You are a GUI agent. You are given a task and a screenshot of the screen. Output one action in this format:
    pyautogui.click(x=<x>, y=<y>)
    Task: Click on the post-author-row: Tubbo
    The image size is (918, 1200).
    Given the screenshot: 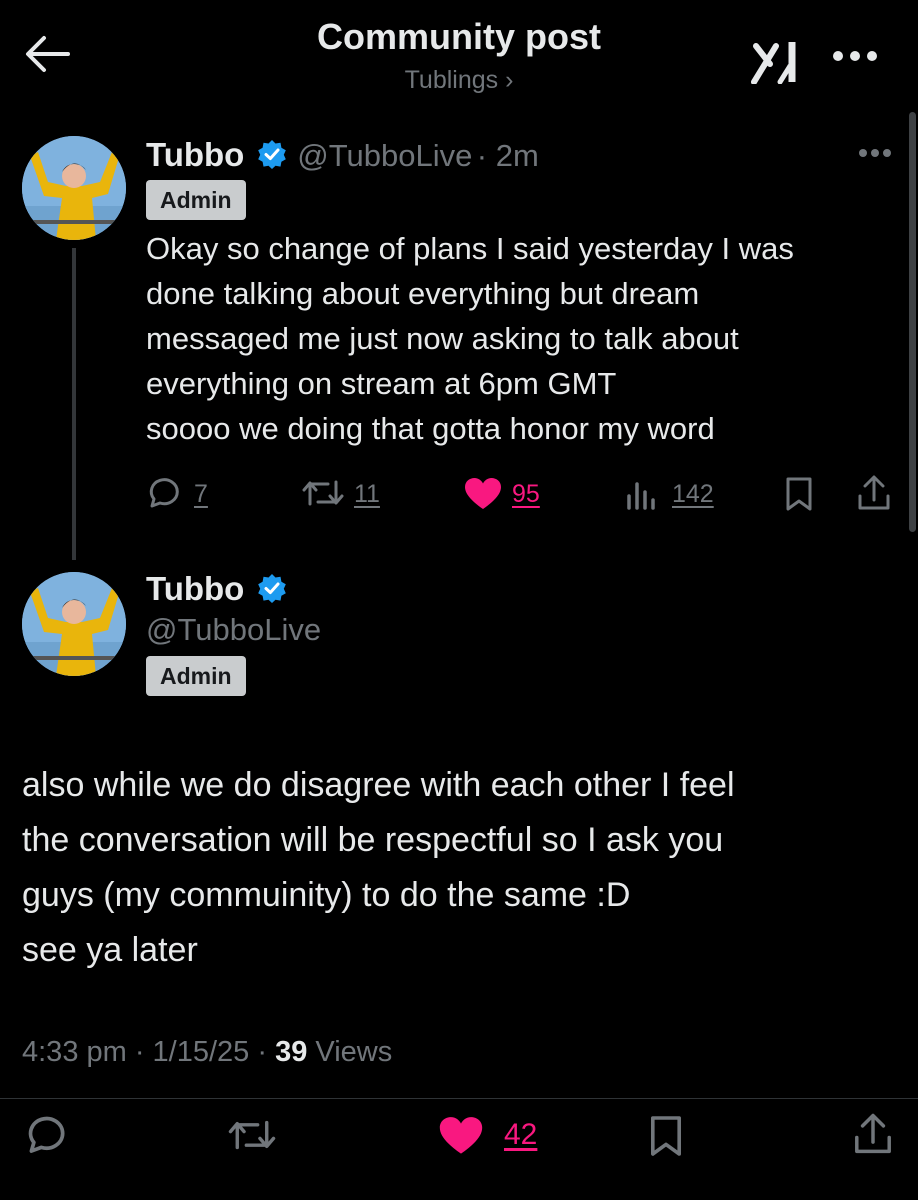 What is the action you would take?
    pyautogui.click(x=216, y=589)
    